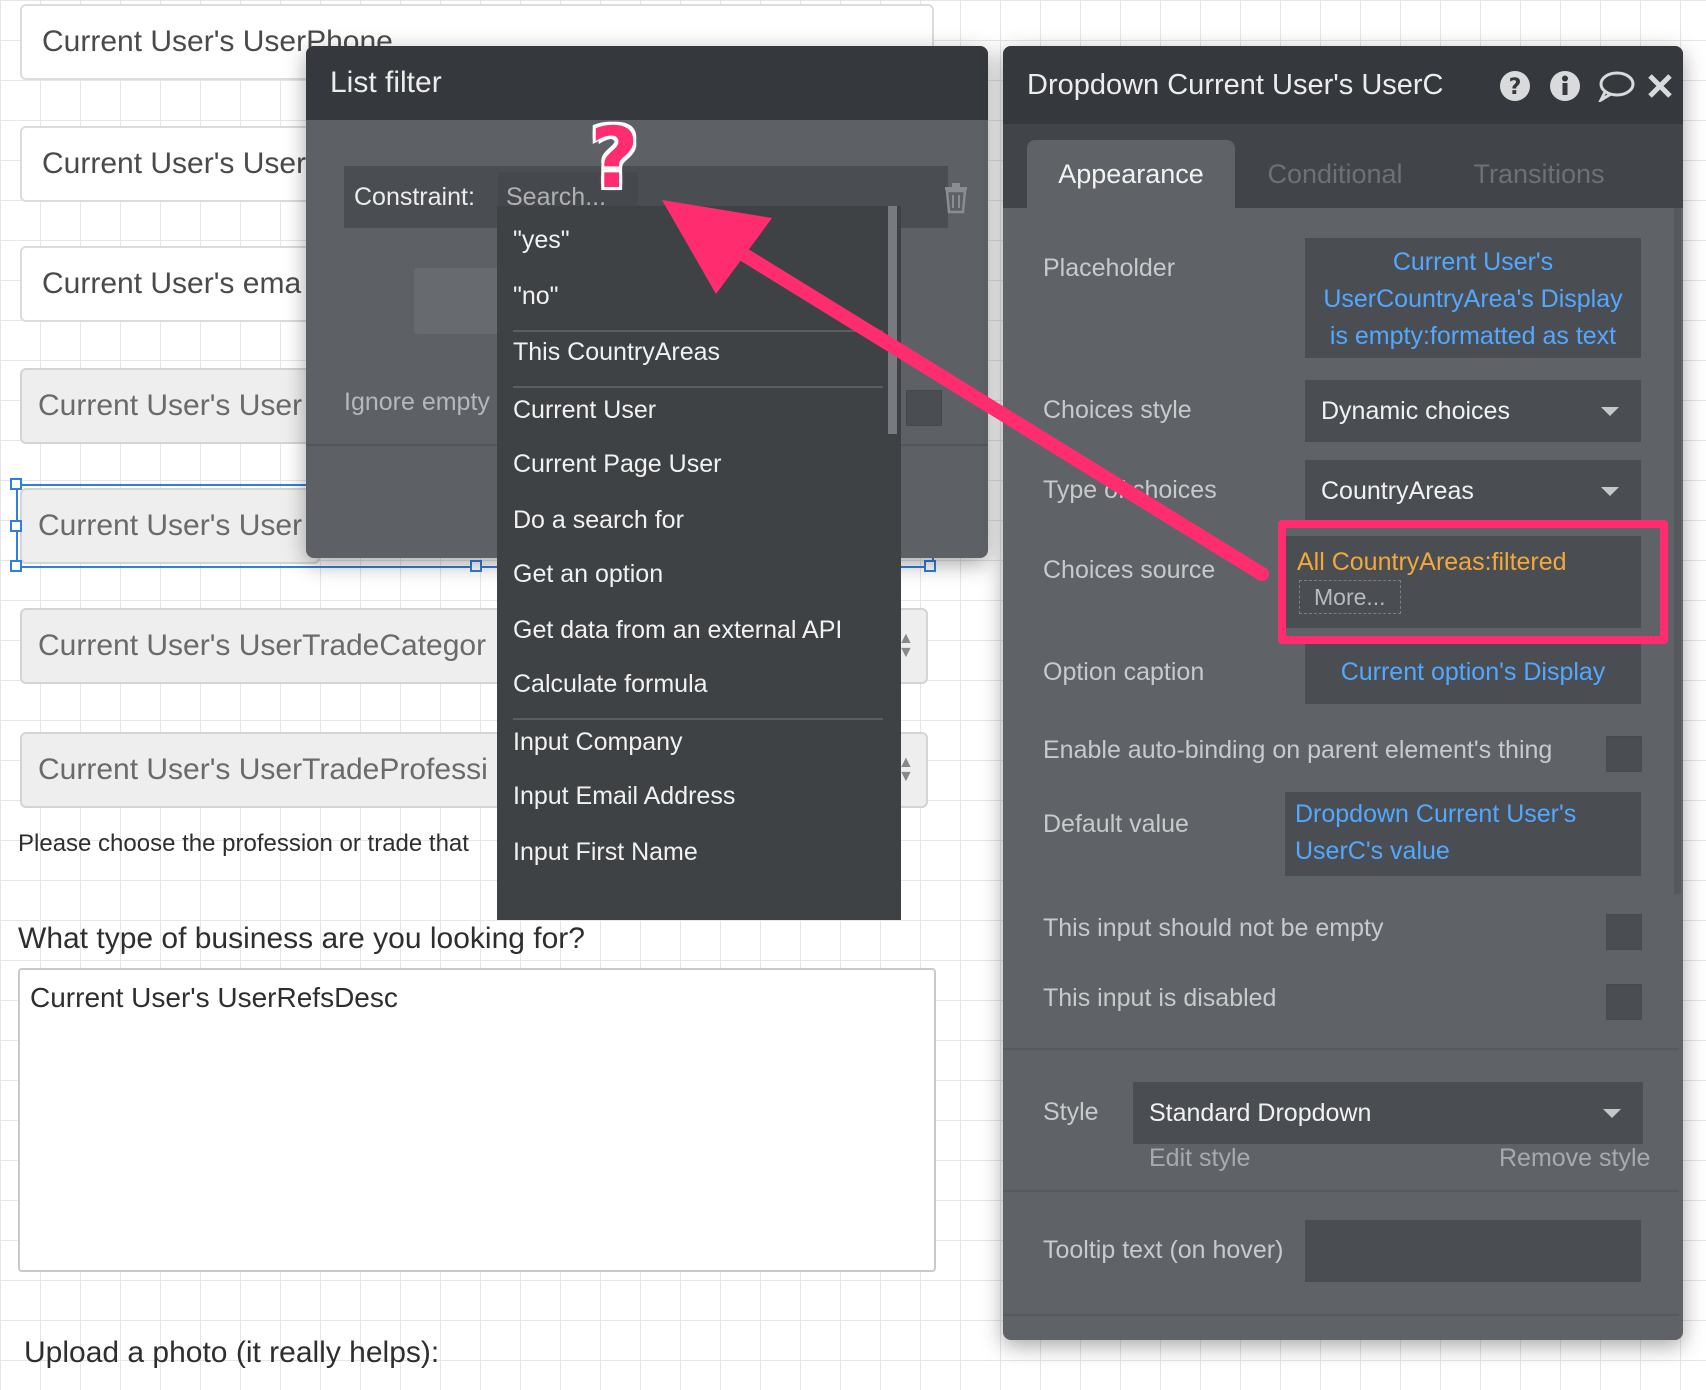  Describe the element at coordinates (965, 390) in the screenshot. I see `annotation-arrow-icon` at that location.